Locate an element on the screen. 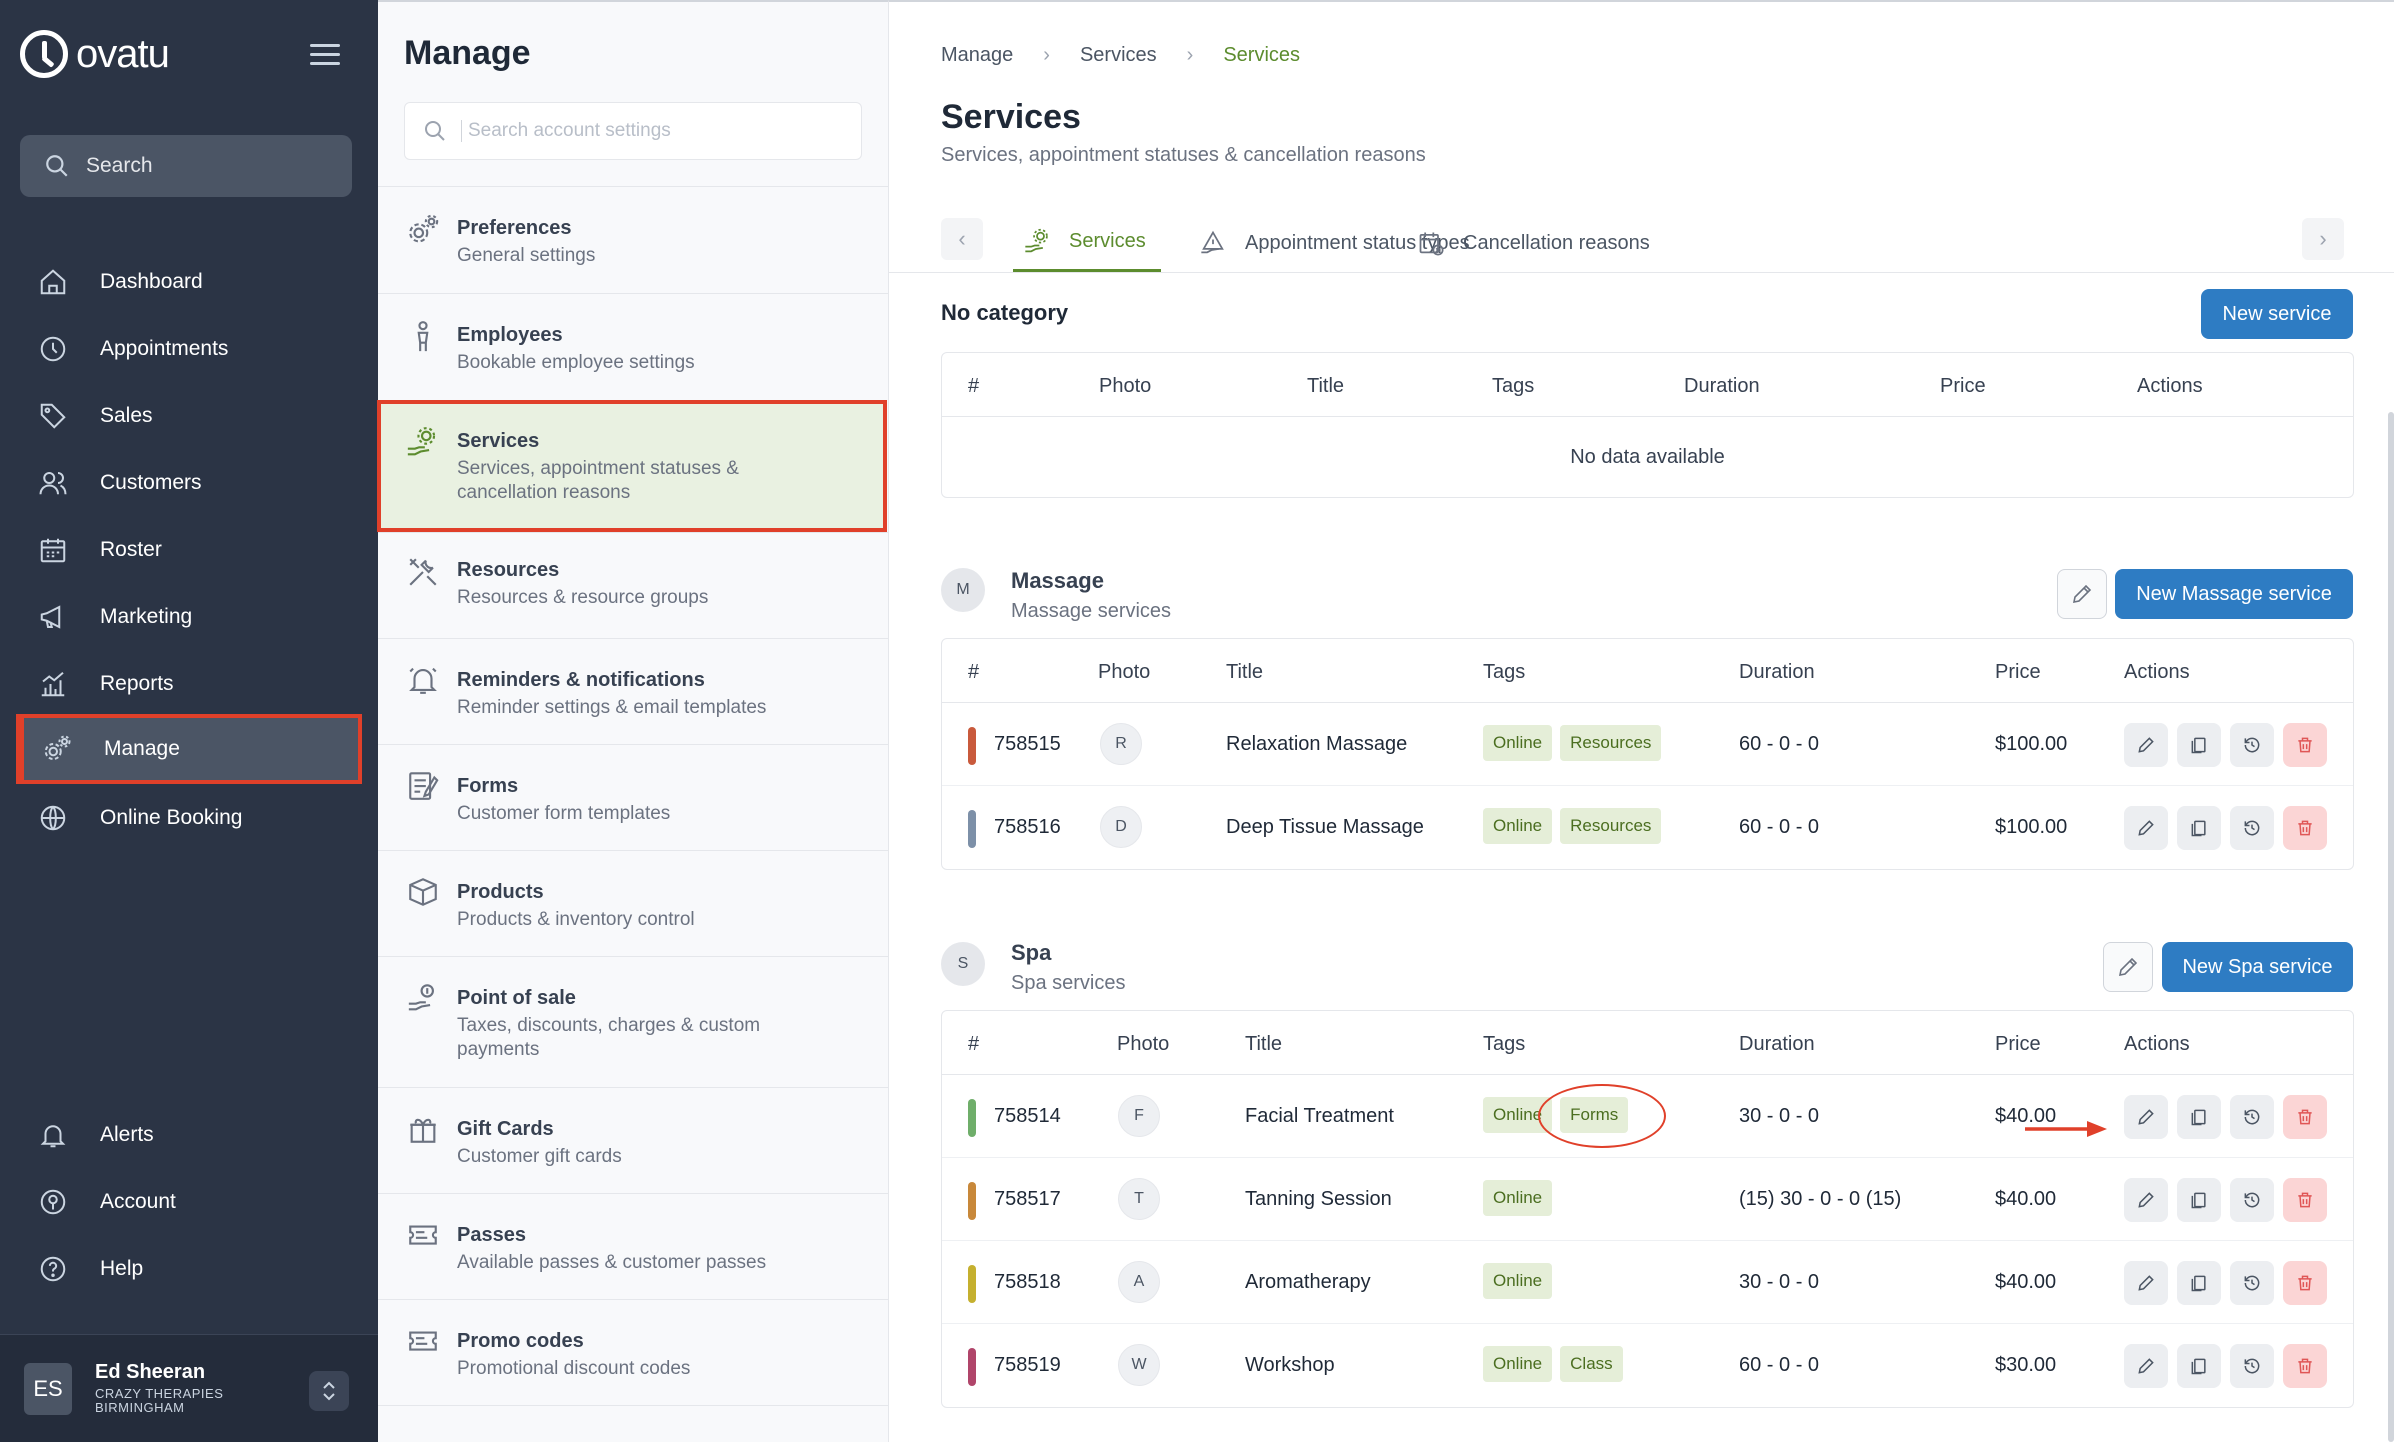 This screenshot has height=1442, width=2394. ovatu-logo: ovatu is located at coordinates (95, 54).